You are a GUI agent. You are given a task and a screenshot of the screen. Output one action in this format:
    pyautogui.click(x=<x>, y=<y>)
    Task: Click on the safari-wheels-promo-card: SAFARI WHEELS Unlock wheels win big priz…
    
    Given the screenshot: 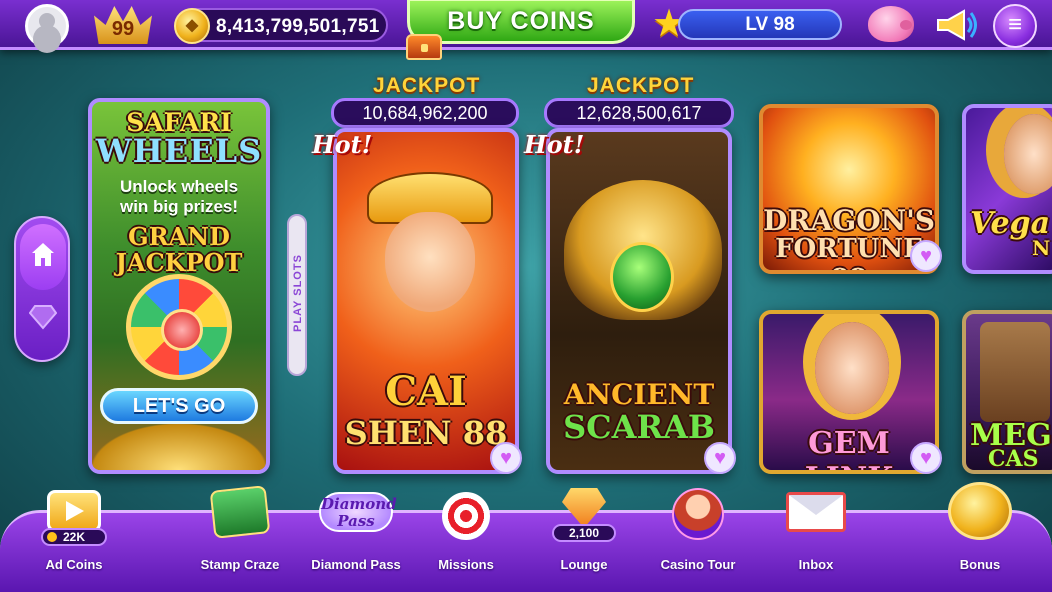 What is the action you would take?
    pyautogui.click(x=179, y=286)
    